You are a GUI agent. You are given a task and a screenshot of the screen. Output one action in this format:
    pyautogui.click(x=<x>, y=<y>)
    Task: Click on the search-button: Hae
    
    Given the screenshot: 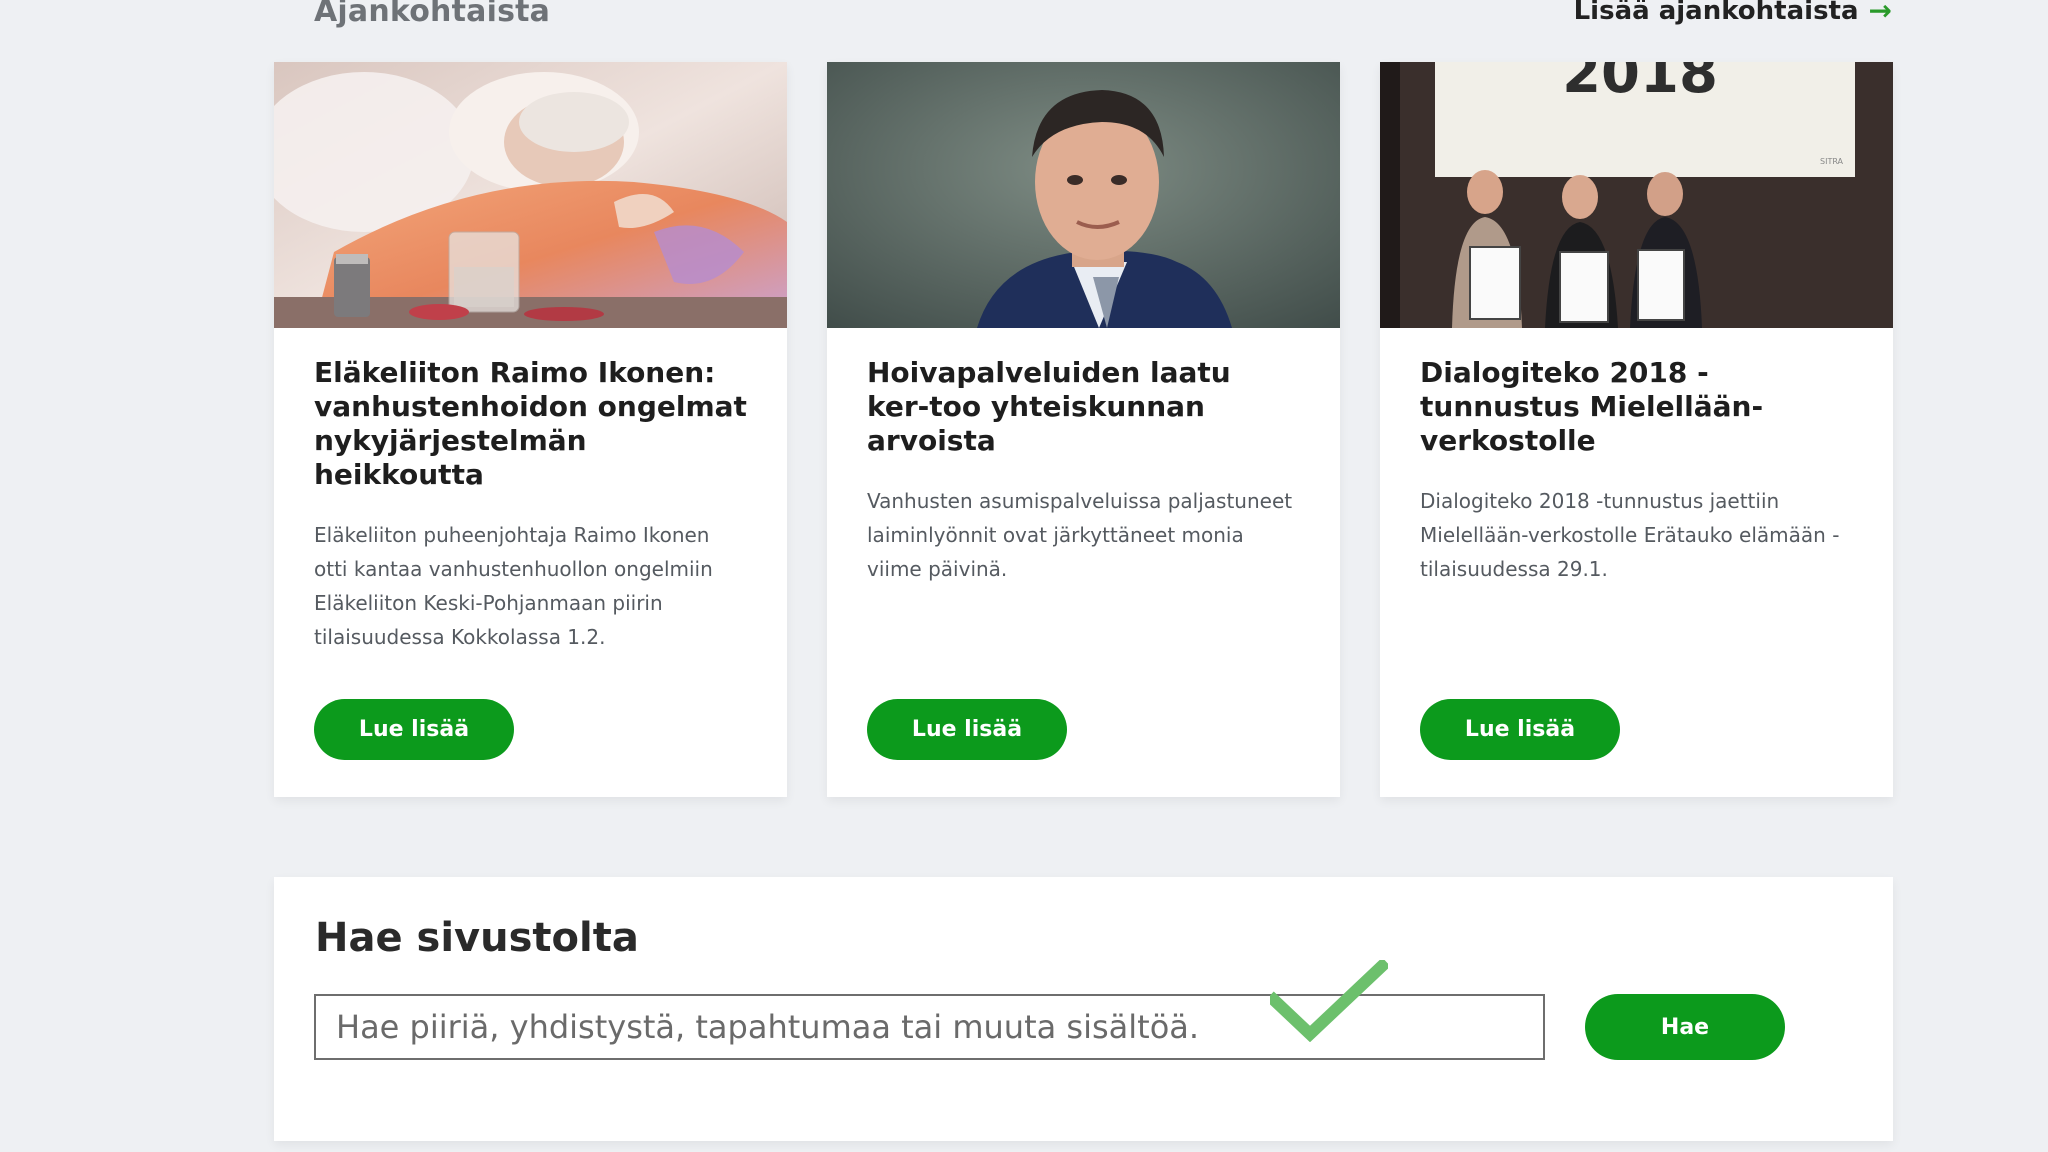 What is the action you would take?
    pyautogui.click(x=1685, y=1027)
    